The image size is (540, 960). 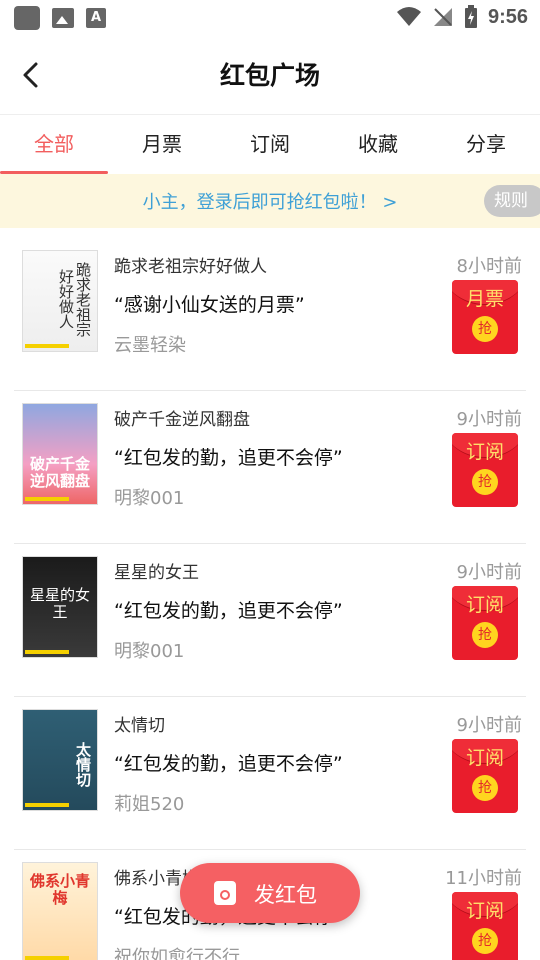 What do you see at coordinates (442, 17) in the screenshot?
I see `no-signal-icon` at bounding box center [442, 17].